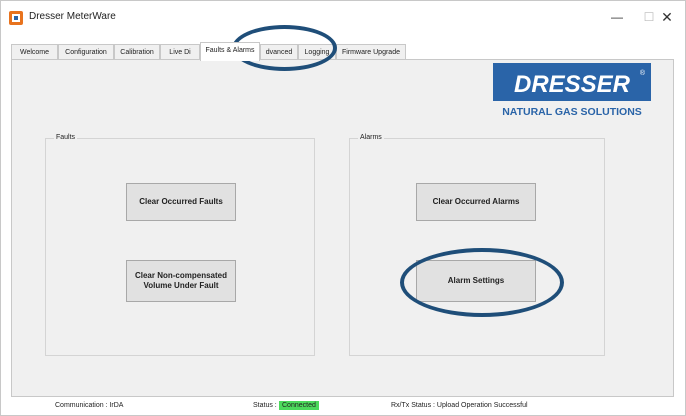 The image size is (686, 416). I want to click on tab-welcome: Welcome, so click(34, 52).